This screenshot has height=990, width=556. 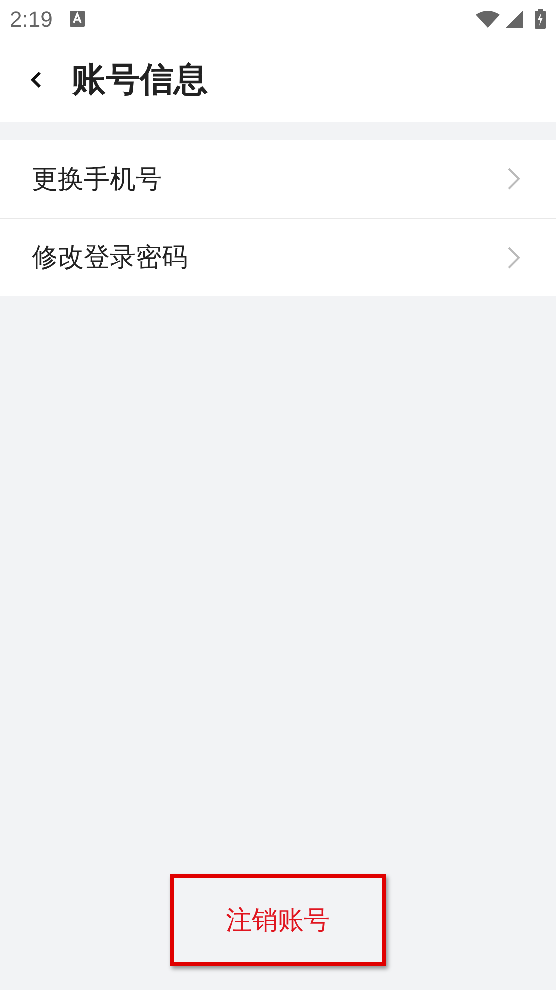 What do you see at coordinates (36, 80) in the screenshot?
I see `back-icon` at bounding box center [36, 80].